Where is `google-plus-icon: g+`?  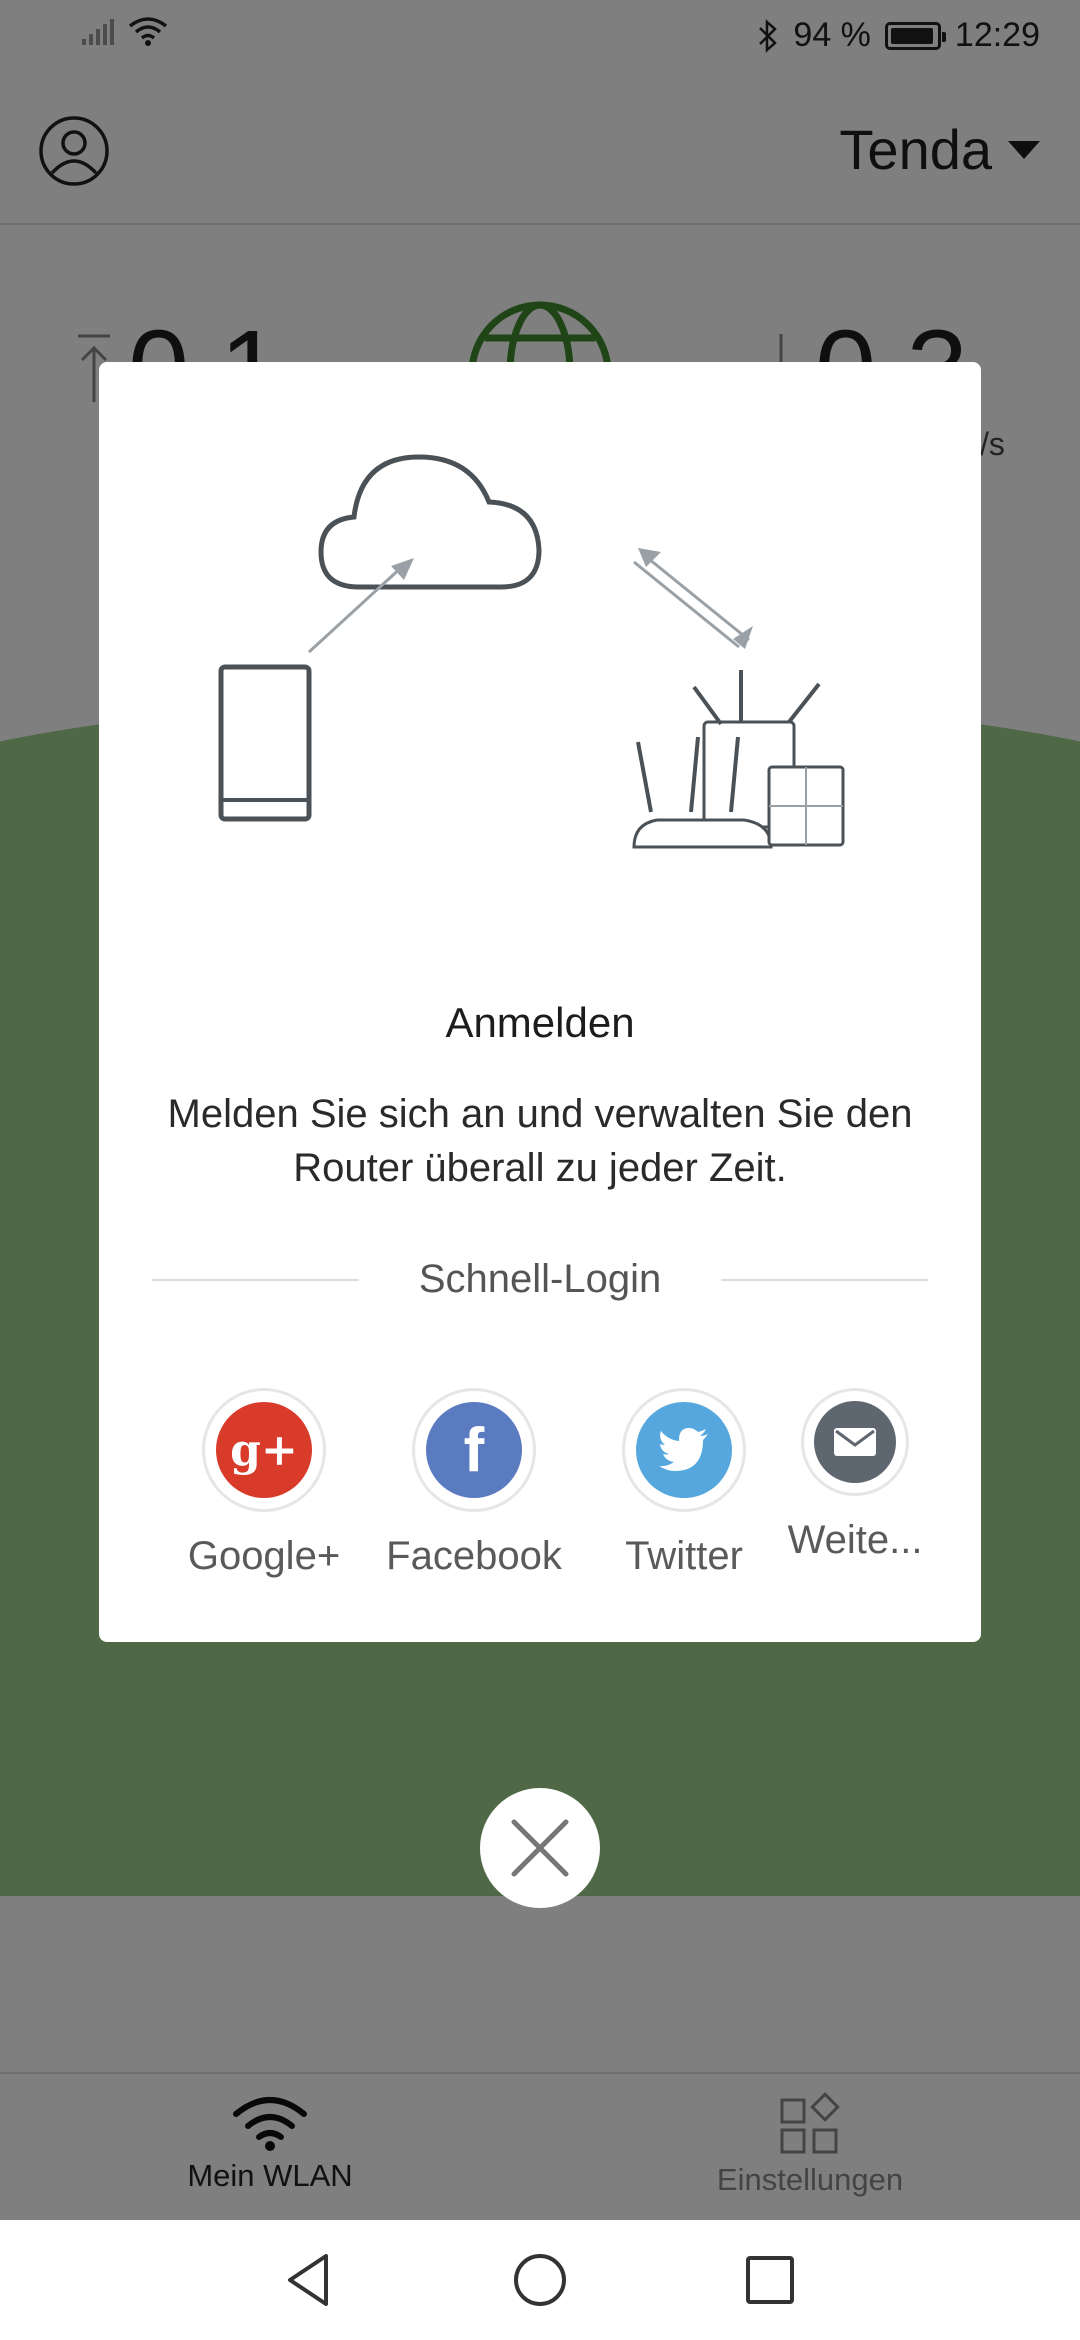 google-plus-icon: g+ is located at coordinates (264, 1450).